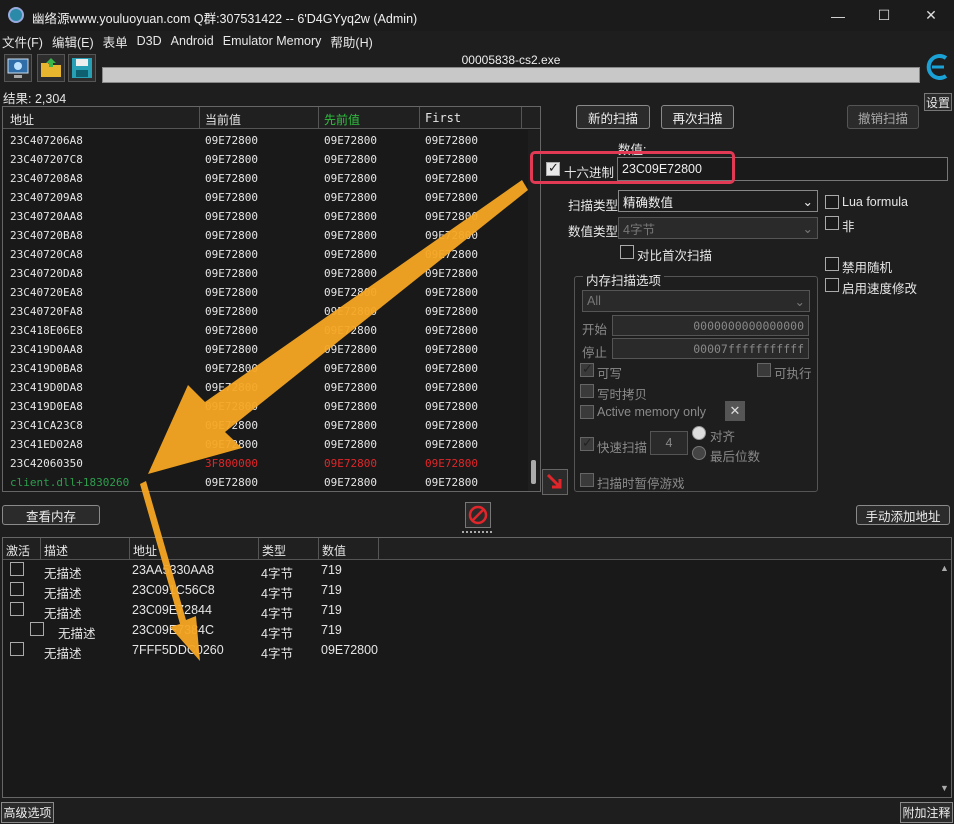 The image size is (954, 824). I want to click on start-address-input: 0000000000000000, so click(710, 325).